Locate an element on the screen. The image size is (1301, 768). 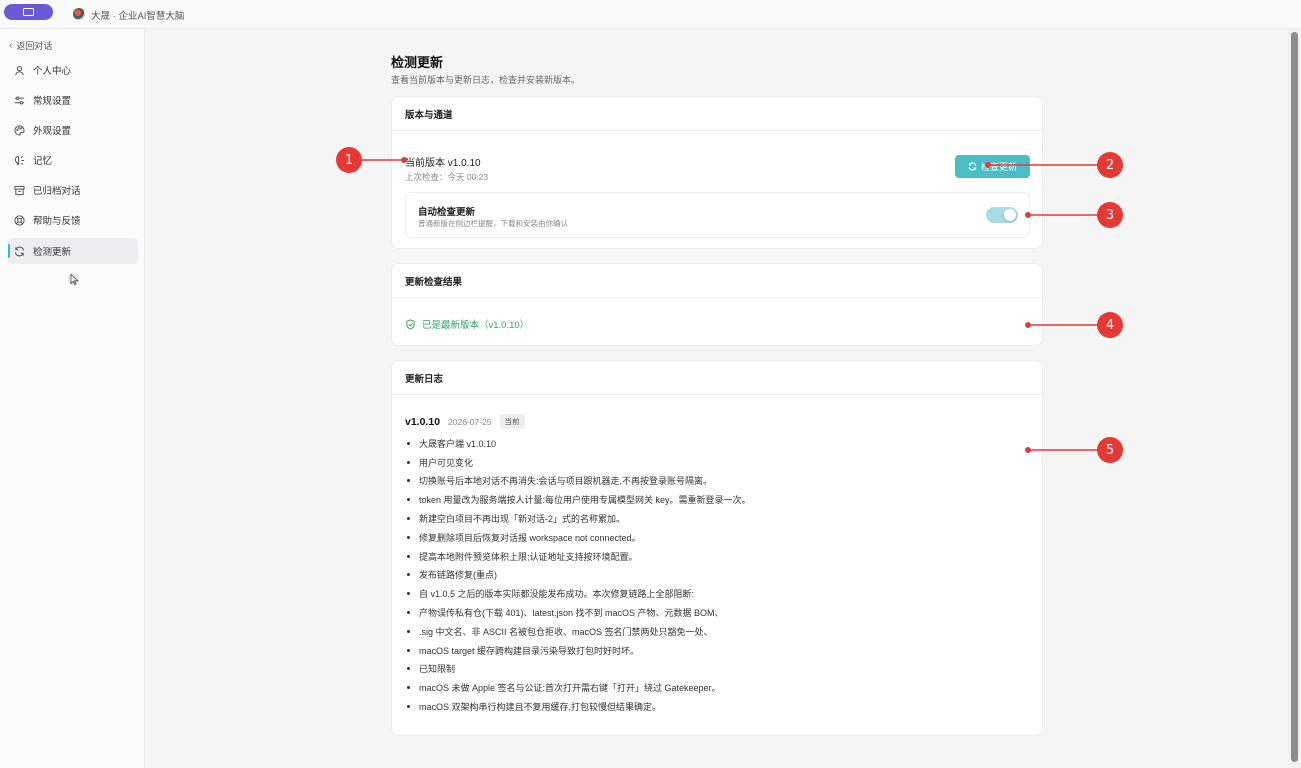
changelog-version-header: v1.0.10 2026-07-25 当前 is located at coordinates (465, 421).